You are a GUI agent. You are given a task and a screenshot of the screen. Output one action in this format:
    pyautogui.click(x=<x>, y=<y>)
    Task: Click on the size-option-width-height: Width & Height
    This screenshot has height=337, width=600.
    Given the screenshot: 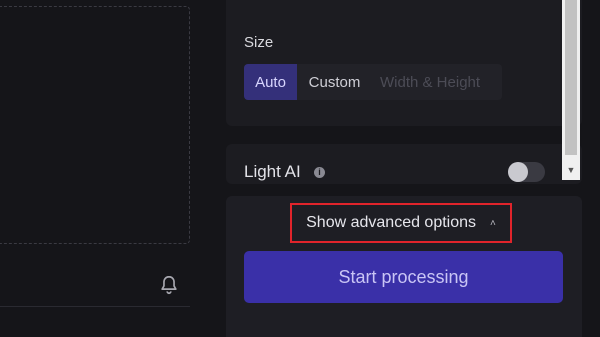 What is the action you would take?
    pyautogui.click(x=437, y=82)
    